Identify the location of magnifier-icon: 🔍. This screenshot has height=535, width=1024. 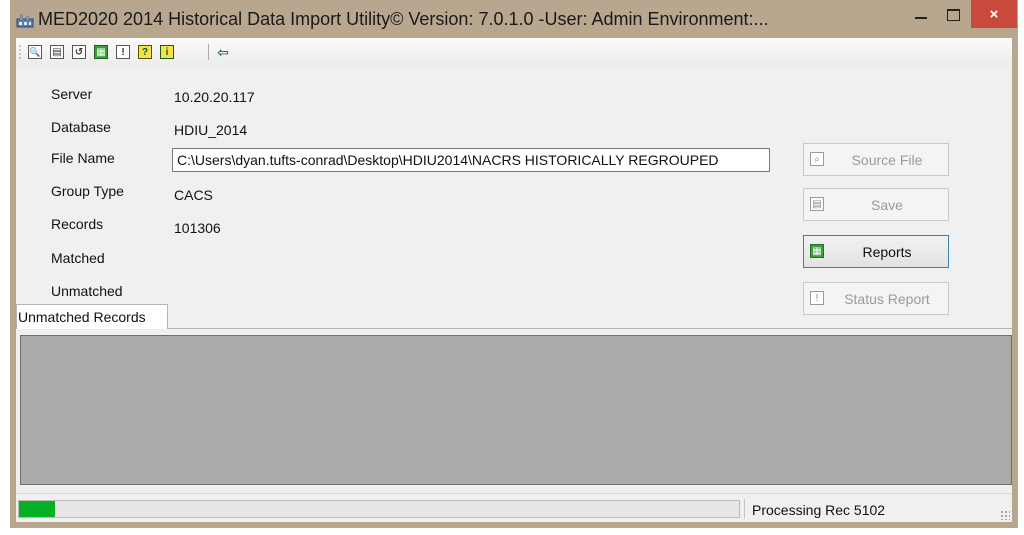
(35, 51).